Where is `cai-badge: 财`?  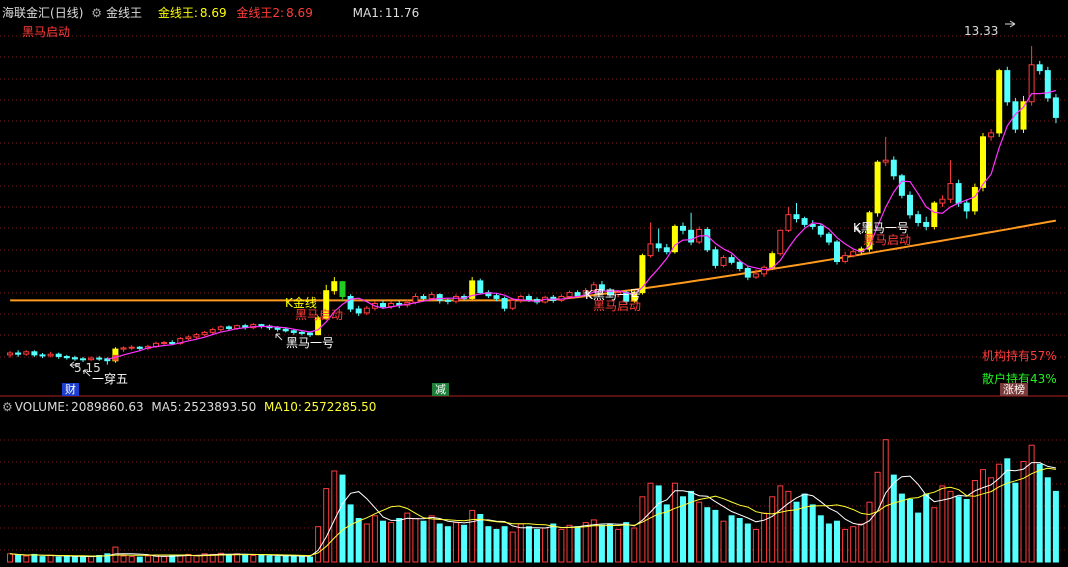
cai-badge: 财 is located at coordinates (70, 389).